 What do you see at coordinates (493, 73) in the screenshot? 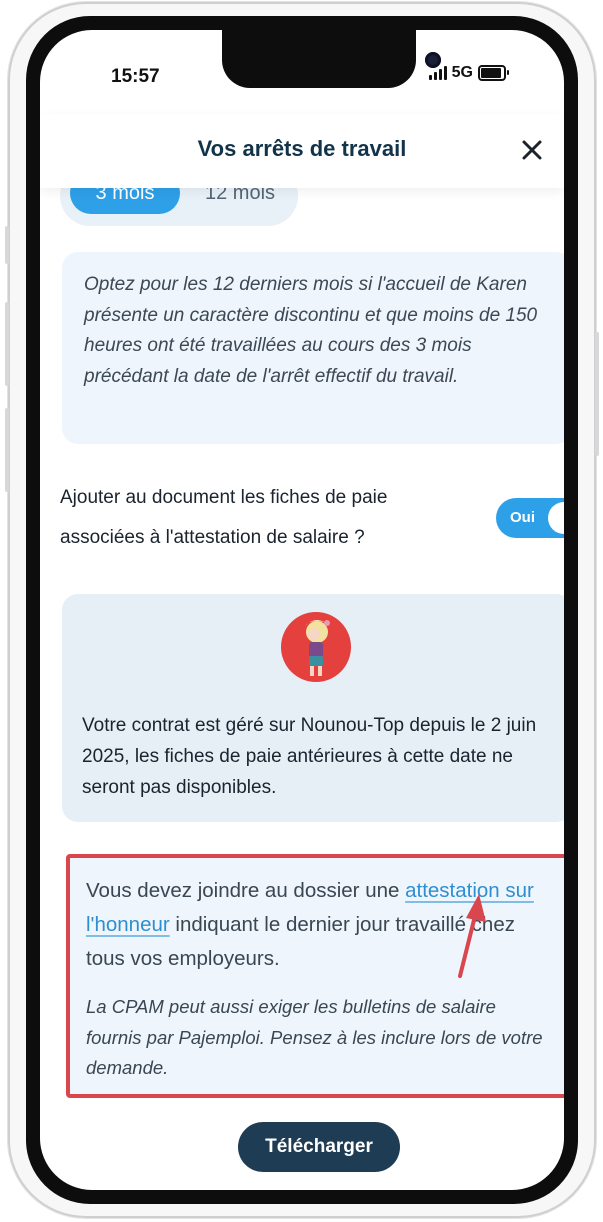
I see `battery-icon` at bounding box center [493, 73].